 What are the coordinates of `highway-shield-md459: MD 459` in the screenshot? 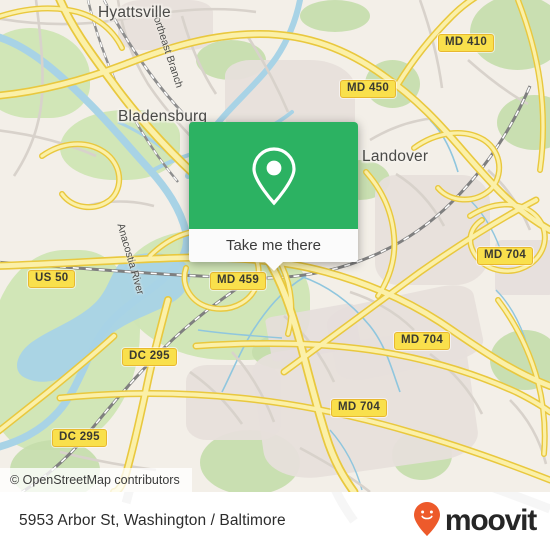 It's located at (238, 281).